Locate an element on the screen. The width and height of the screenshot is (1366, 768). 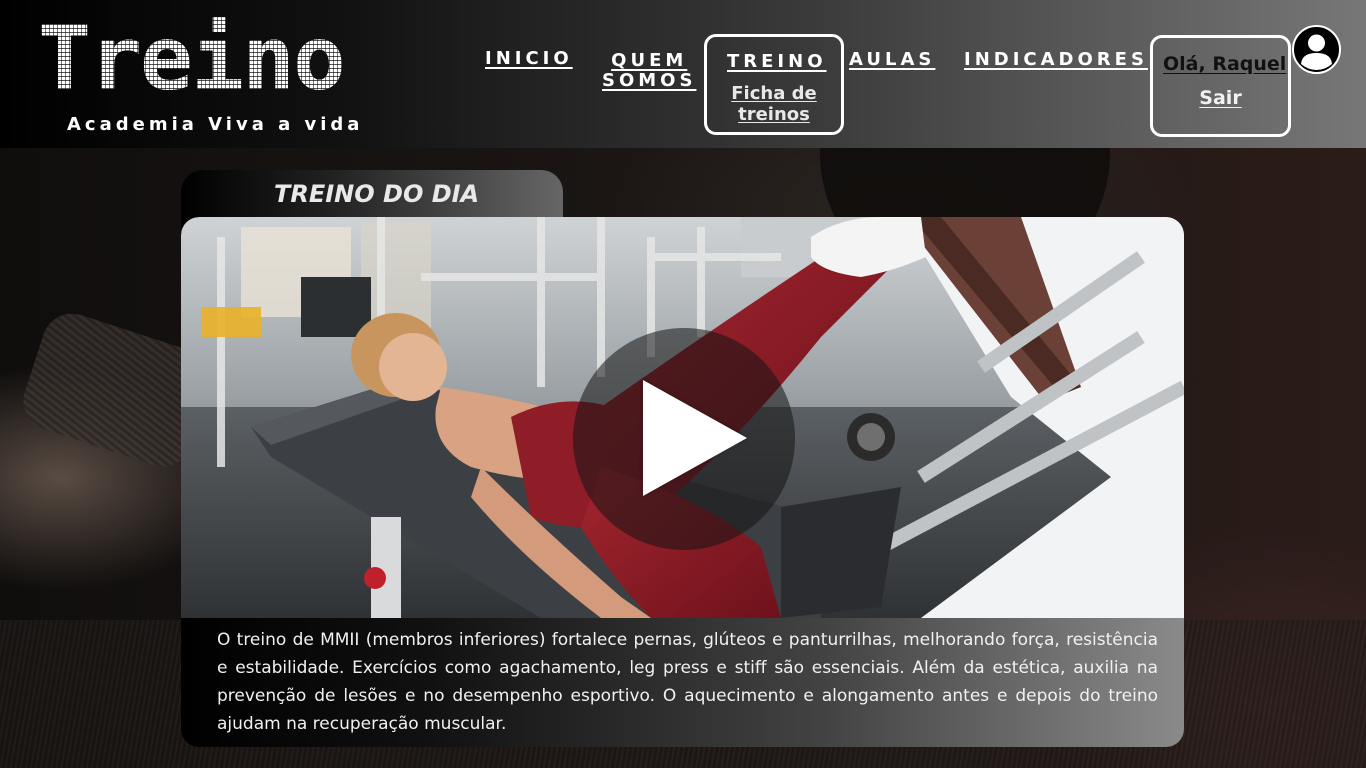
tagline: Academia Viva a vida is located at coordinates (215, 124).